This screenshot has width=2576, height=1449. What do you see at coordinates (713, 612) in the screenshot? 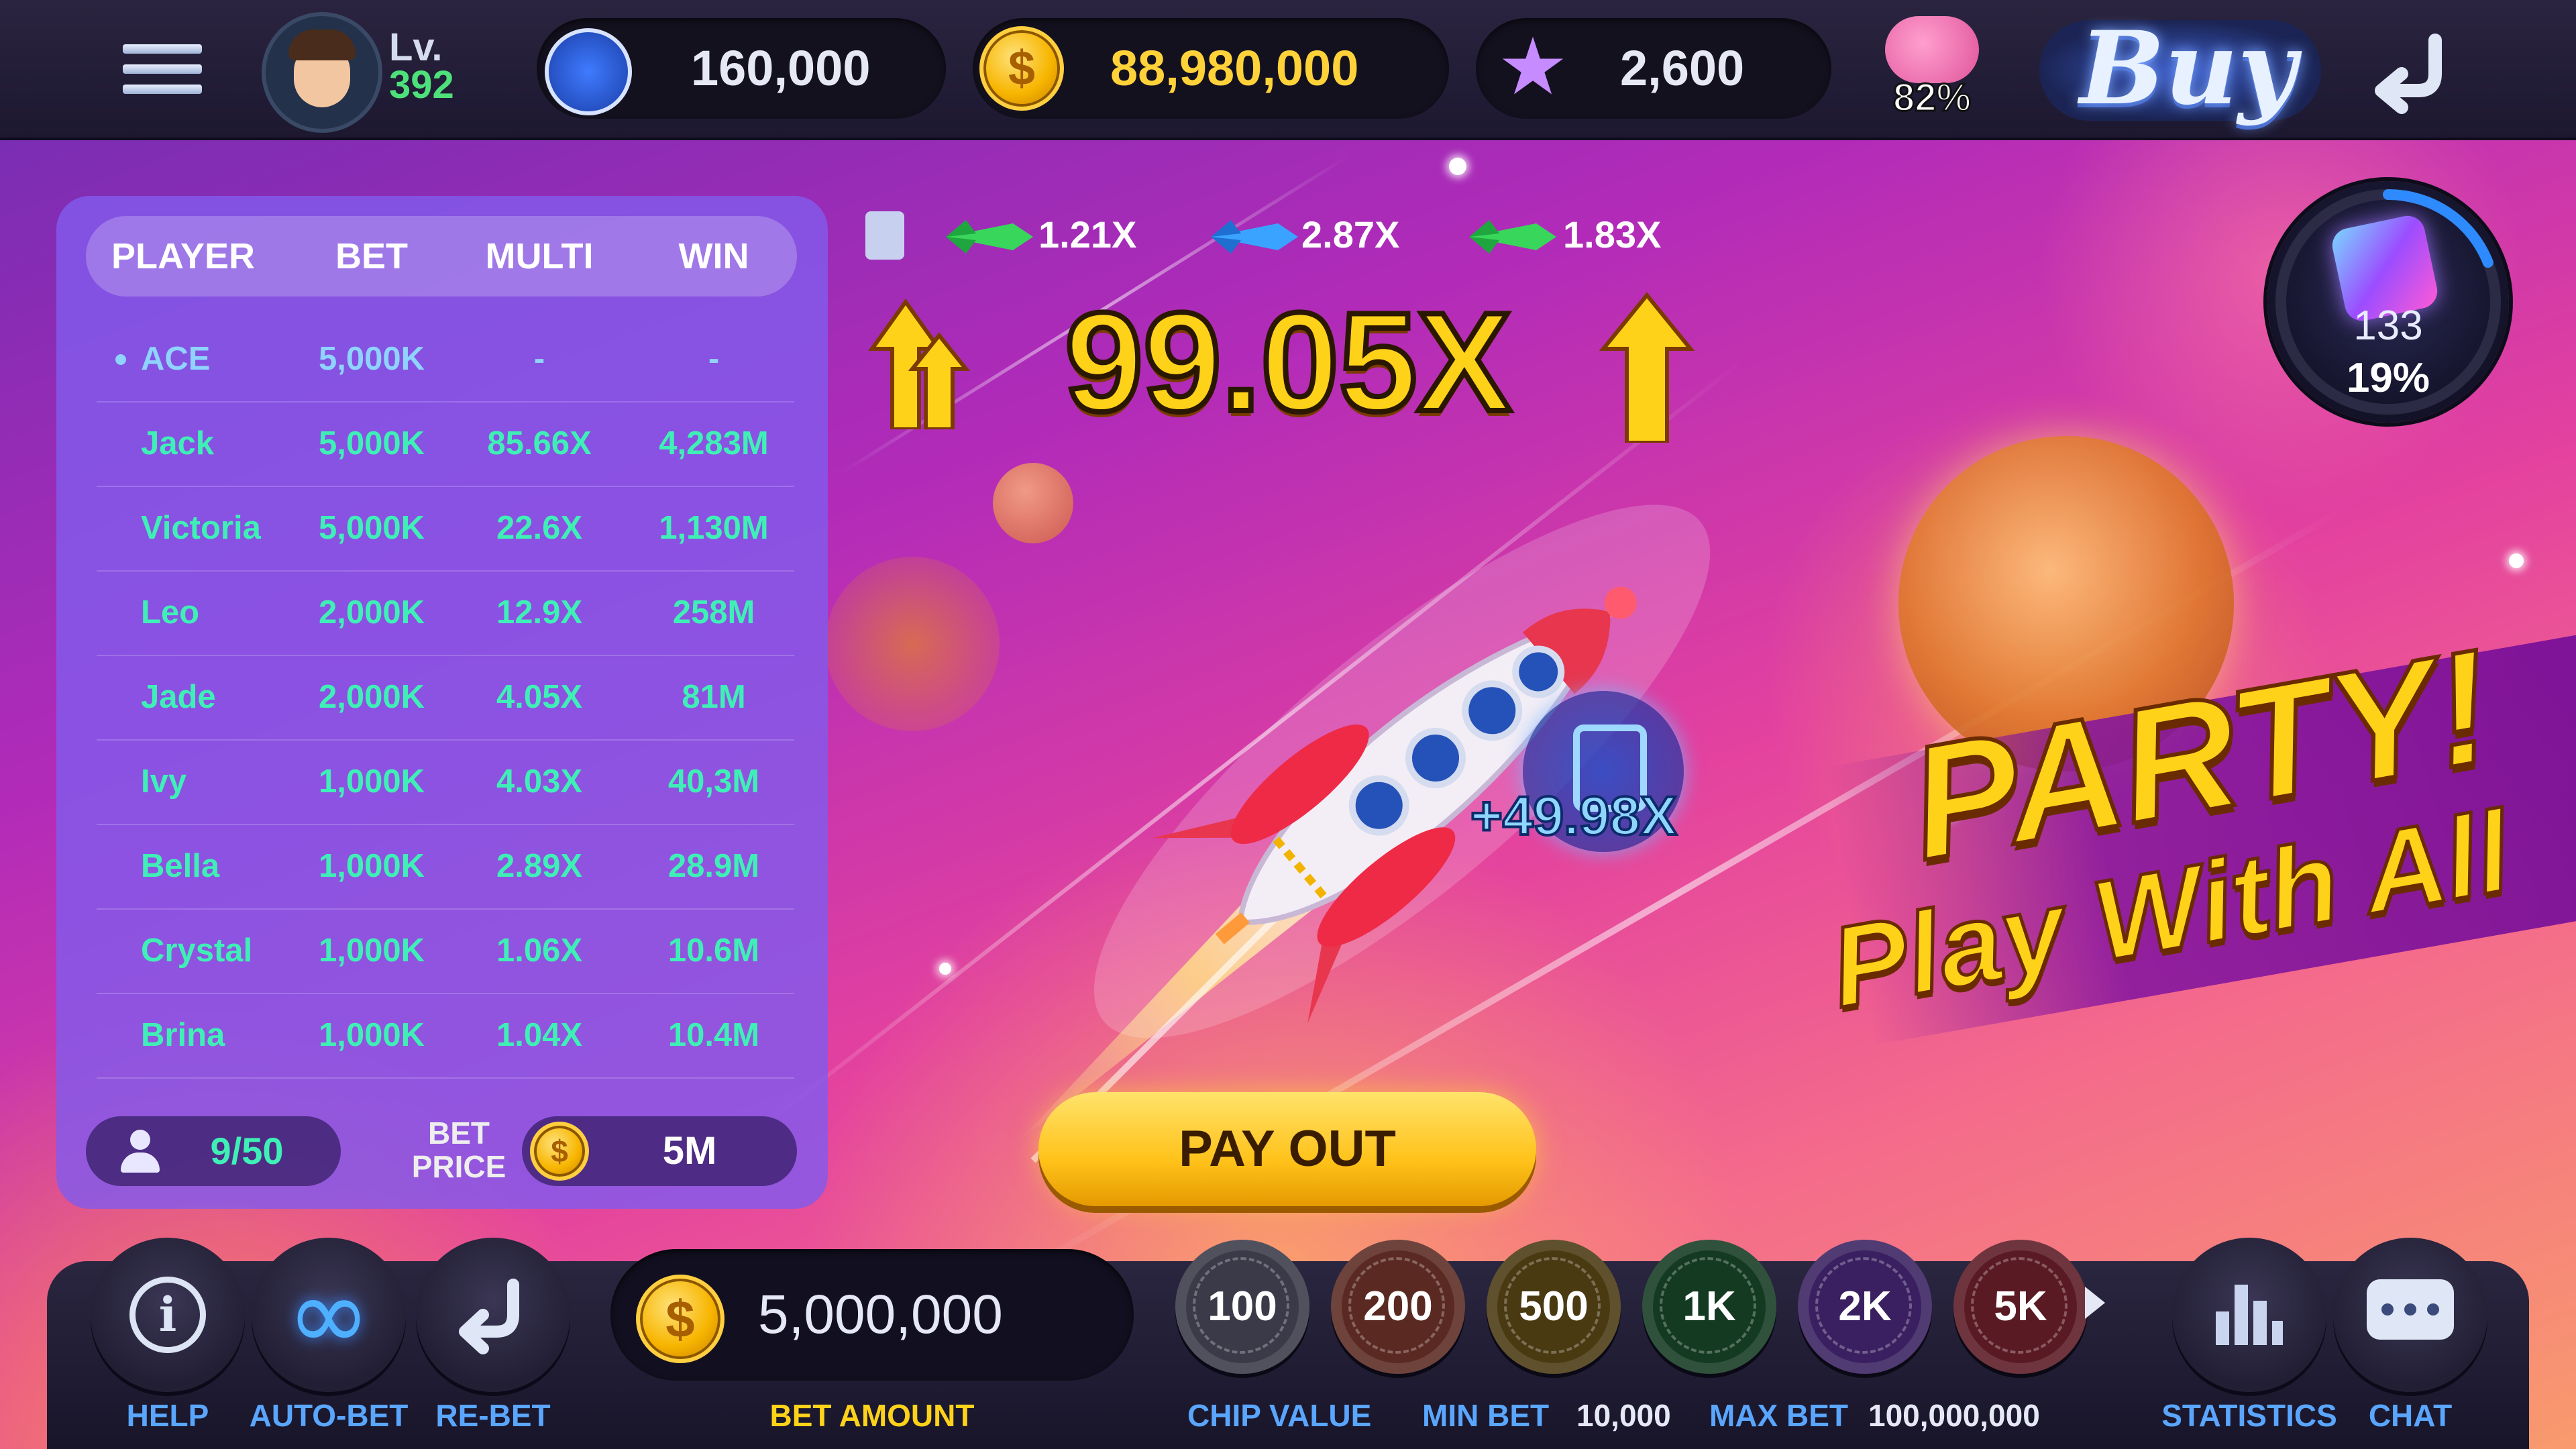
I see `player-win: 258M` at bounding box center [713, 612].